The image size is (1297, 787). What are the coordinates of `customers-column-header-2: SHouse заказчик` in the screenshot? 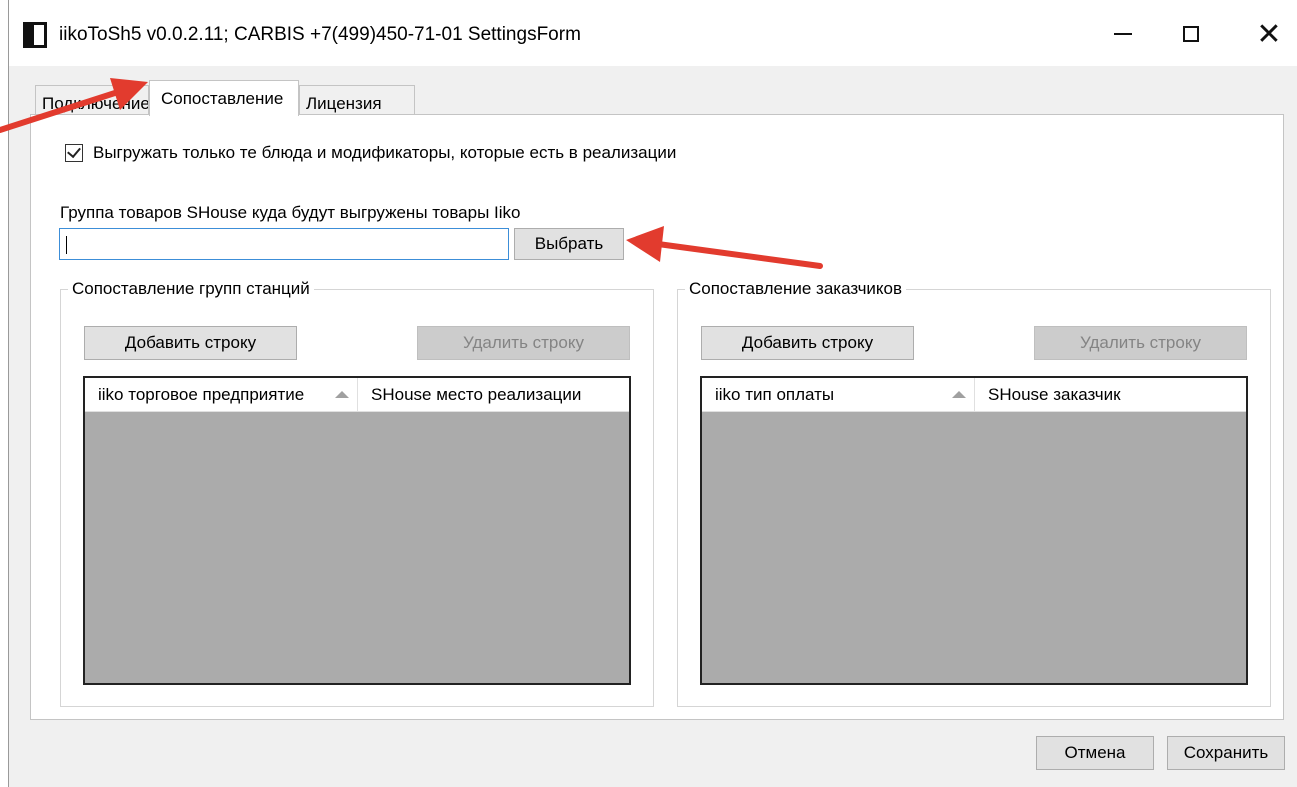 It's located at (1110, 395).